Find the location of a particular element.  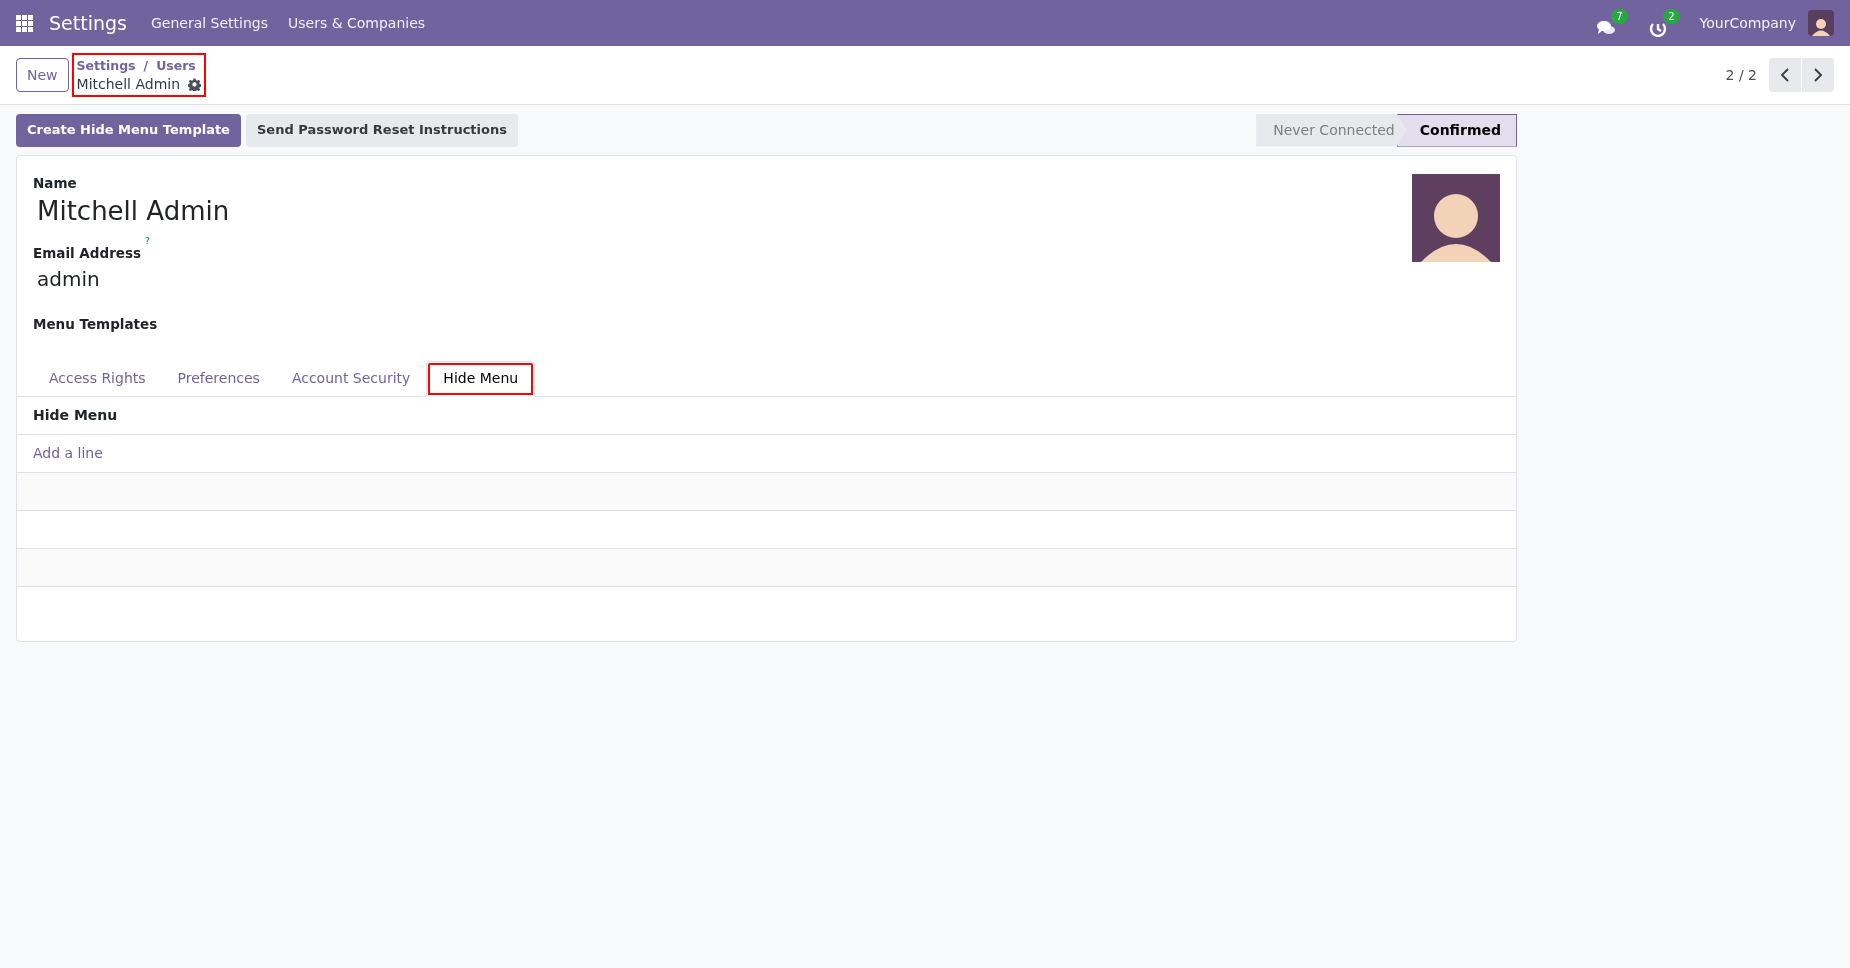

status-stage: Never Connected is located at coordinates (1331, 130).